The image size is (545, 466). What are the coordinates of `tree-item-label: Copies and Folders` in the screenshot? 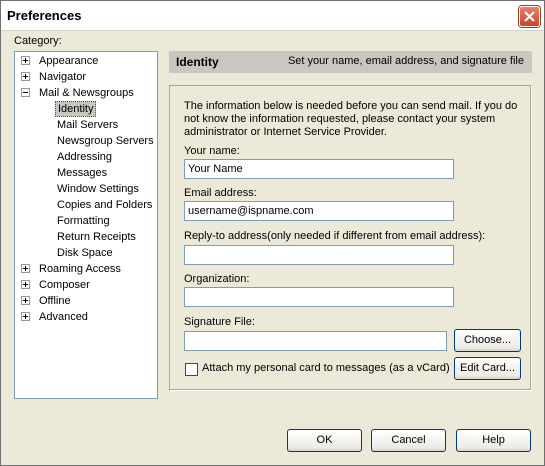 It's located at (105, 205).